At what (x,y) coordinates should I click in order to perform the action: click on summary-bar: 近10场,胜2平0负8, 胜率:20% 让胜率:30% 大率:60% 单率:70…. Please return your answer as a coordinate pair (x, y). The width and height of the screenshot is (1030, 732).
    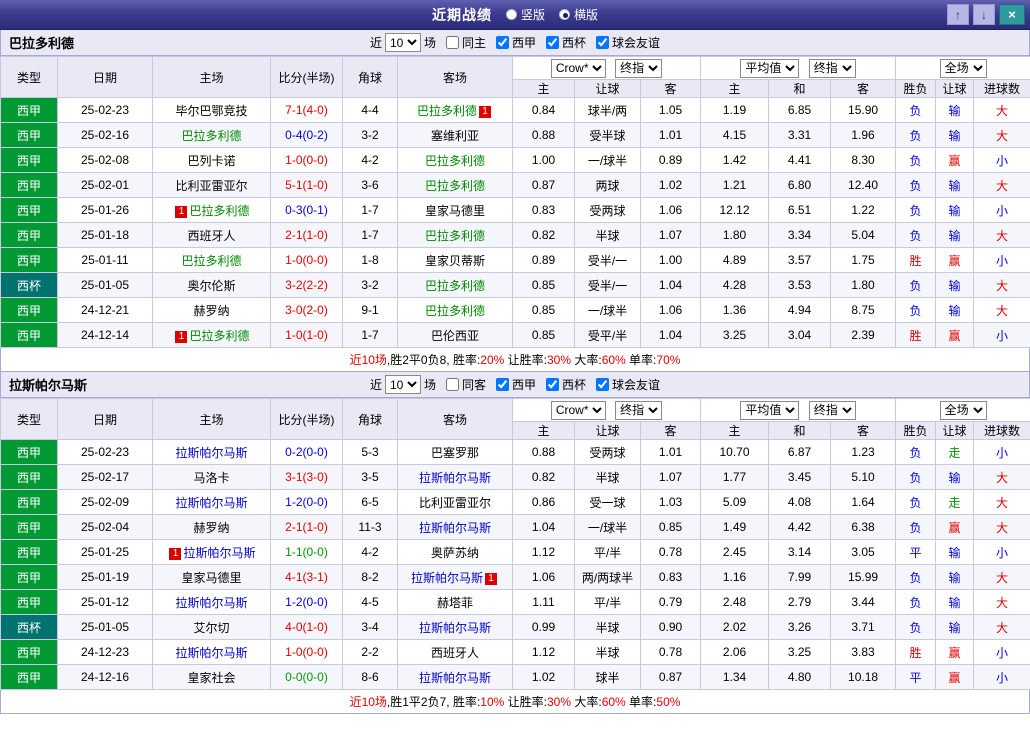
    Looking at the image, I should click on (515, 360).